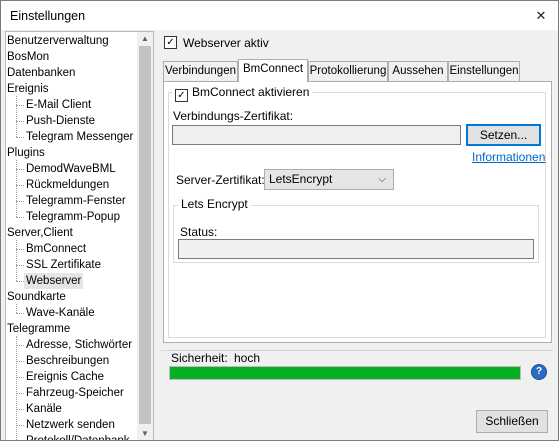 This screenshot has width=559, height=441. I want to click on tree-category: Datenbanken, so click(41, 73).